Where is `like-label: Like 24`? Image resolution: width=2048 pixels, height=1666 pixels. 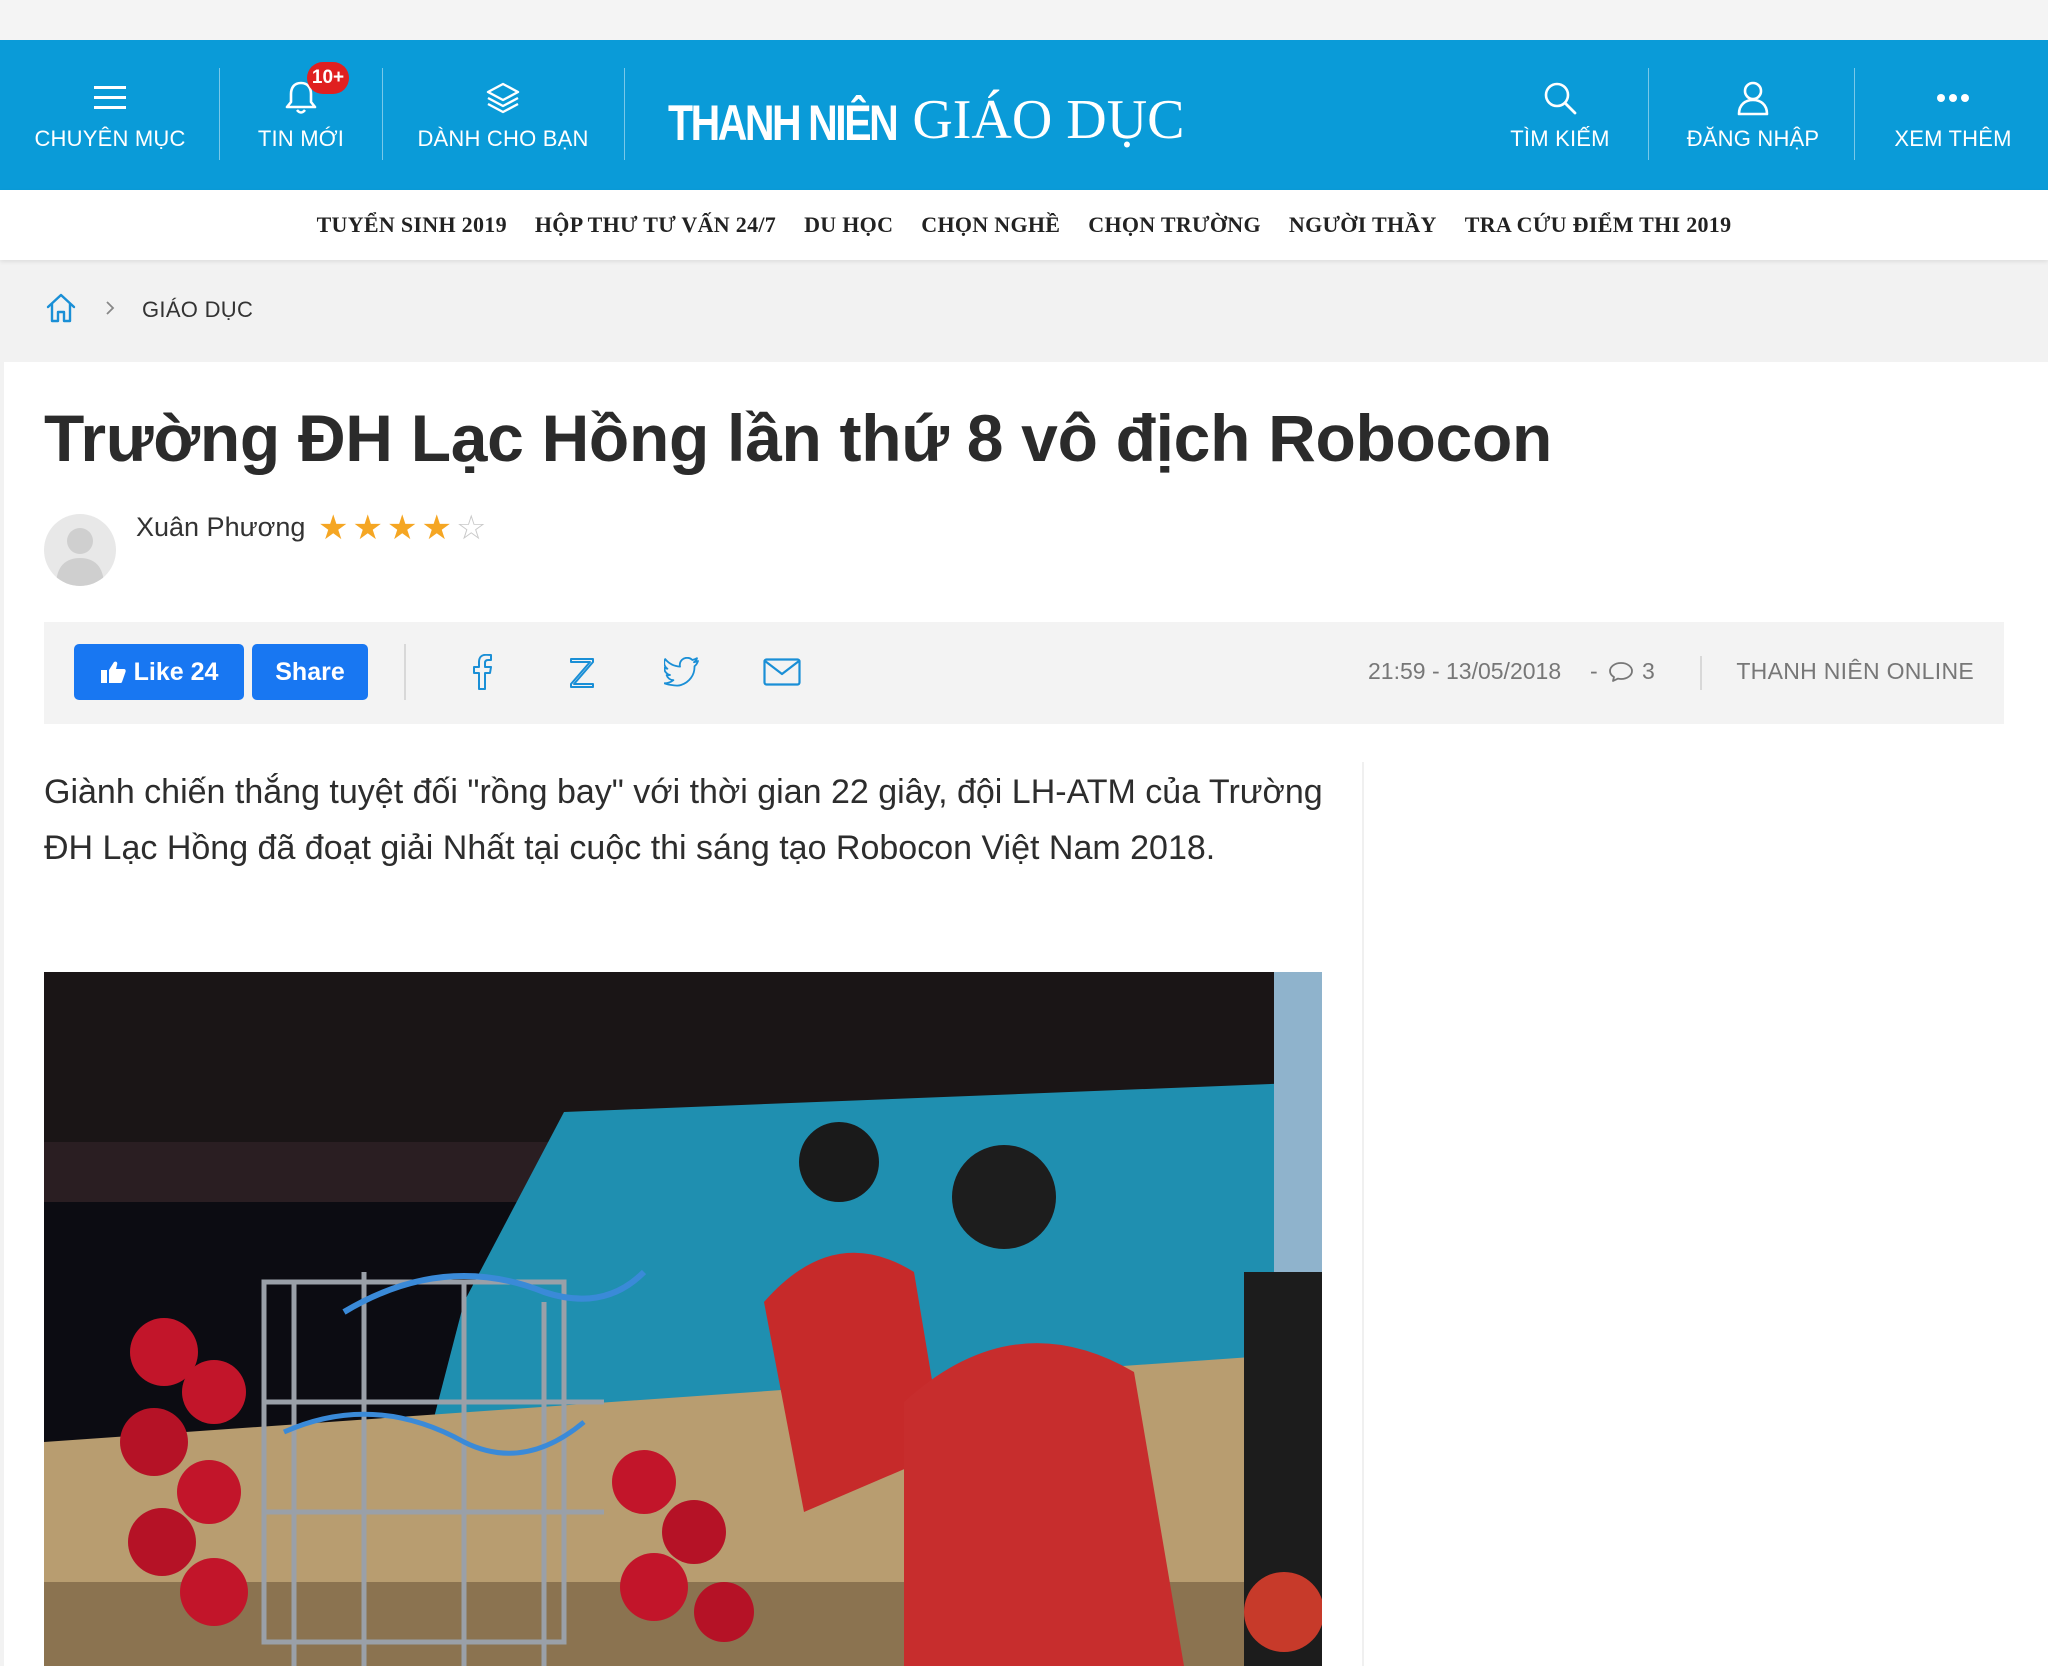
like-label: Like 24 is located at coordinates (176, 671).